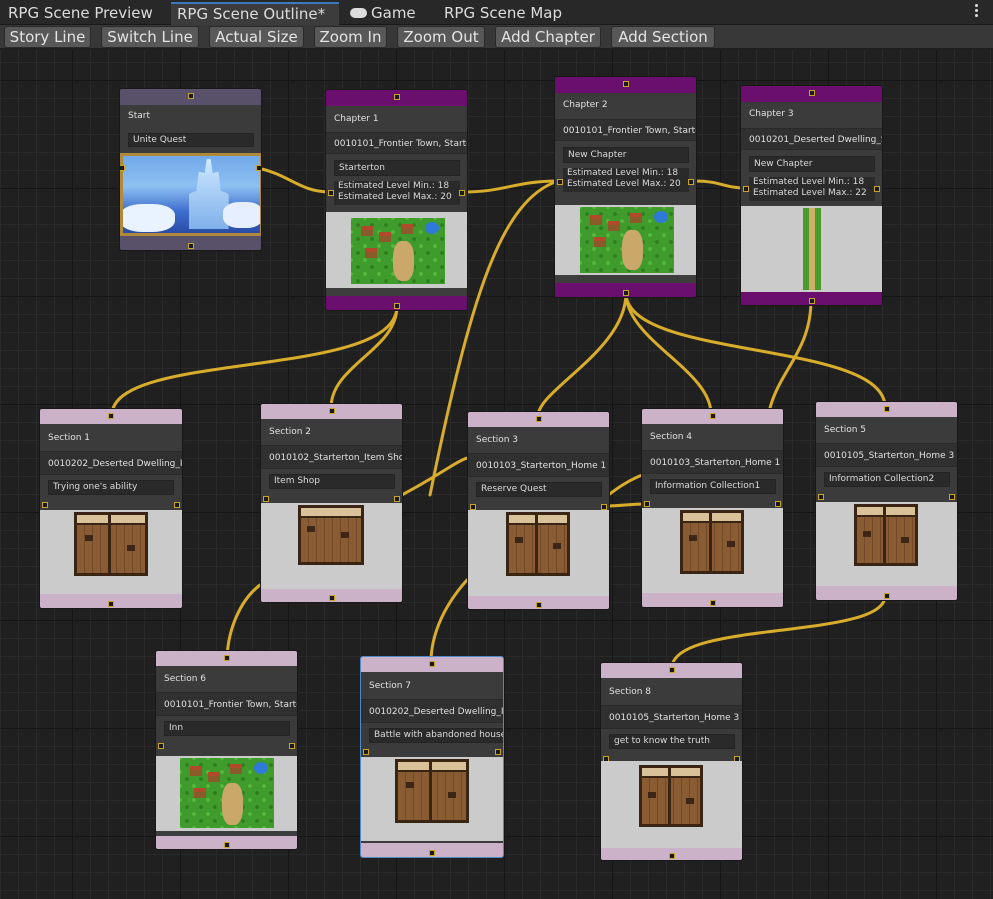  What do you see at coordinates (397, 168) in the screenshot?
I see `chapter-name-field: Starterton` at bounding box center [397, 168].